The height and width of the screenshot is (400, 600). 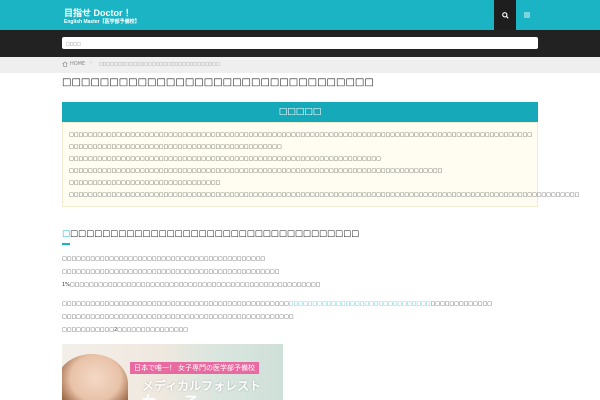 I want to click on header-search-button, so click(x=505, y=15).